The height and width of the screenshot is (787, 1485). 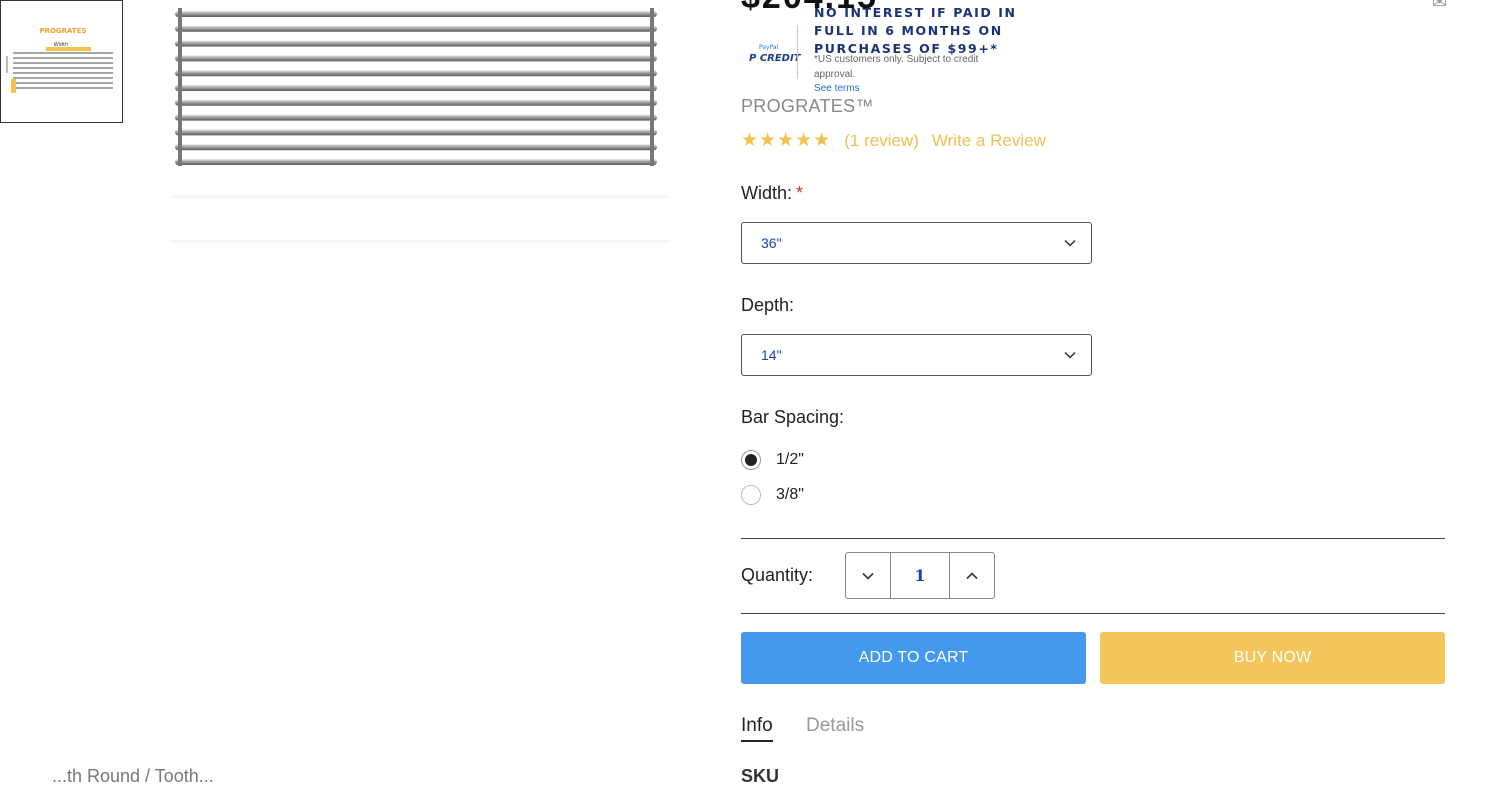 I want to click on paypal-divider, so click(x=797, y=52).